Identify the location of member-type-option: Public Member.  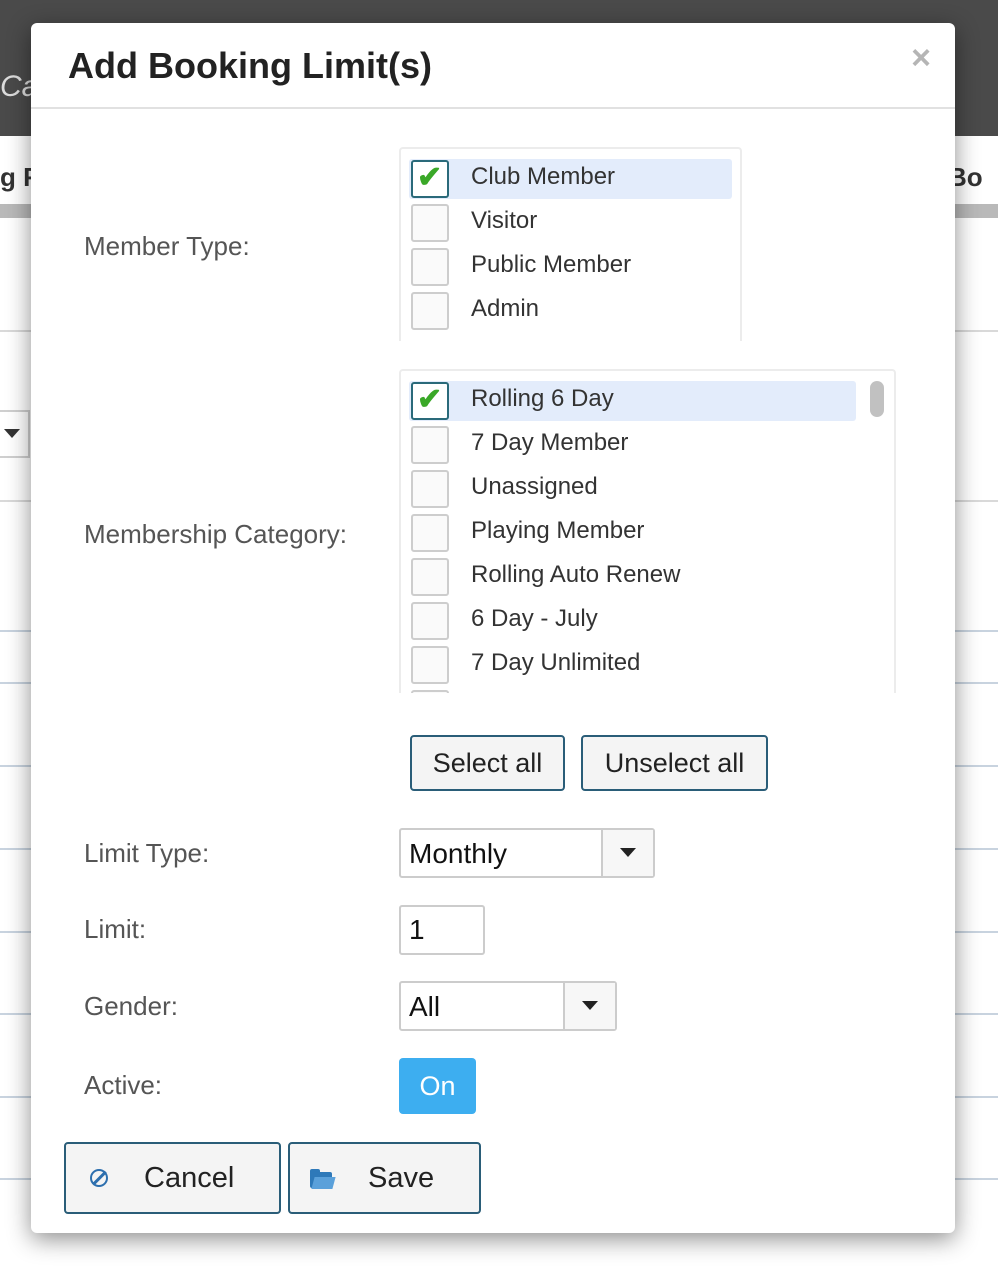
(570, 267).